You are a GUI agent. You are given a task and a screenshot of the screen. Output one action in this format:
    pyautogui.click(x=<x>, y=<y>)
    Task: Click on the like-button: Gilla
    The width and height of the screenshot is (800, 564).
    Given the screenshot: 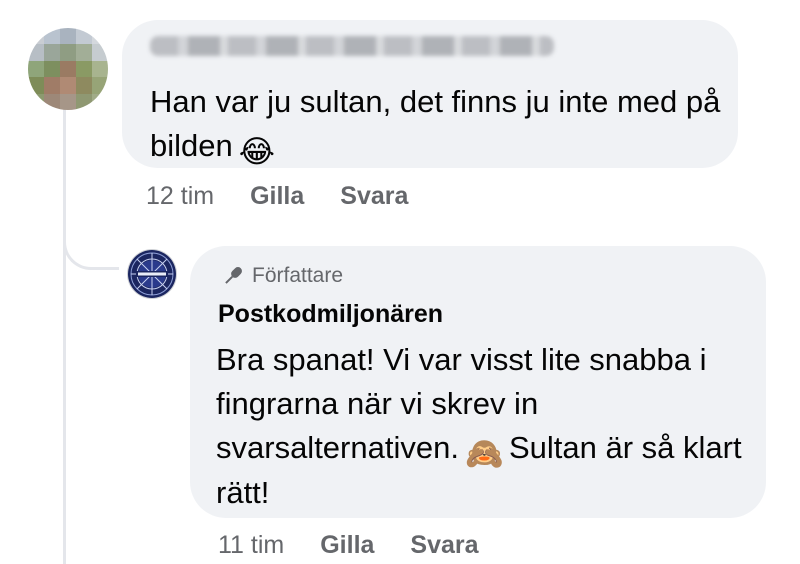 What is the action you would take?
    pyautogui.click(x=277, y=196)
    